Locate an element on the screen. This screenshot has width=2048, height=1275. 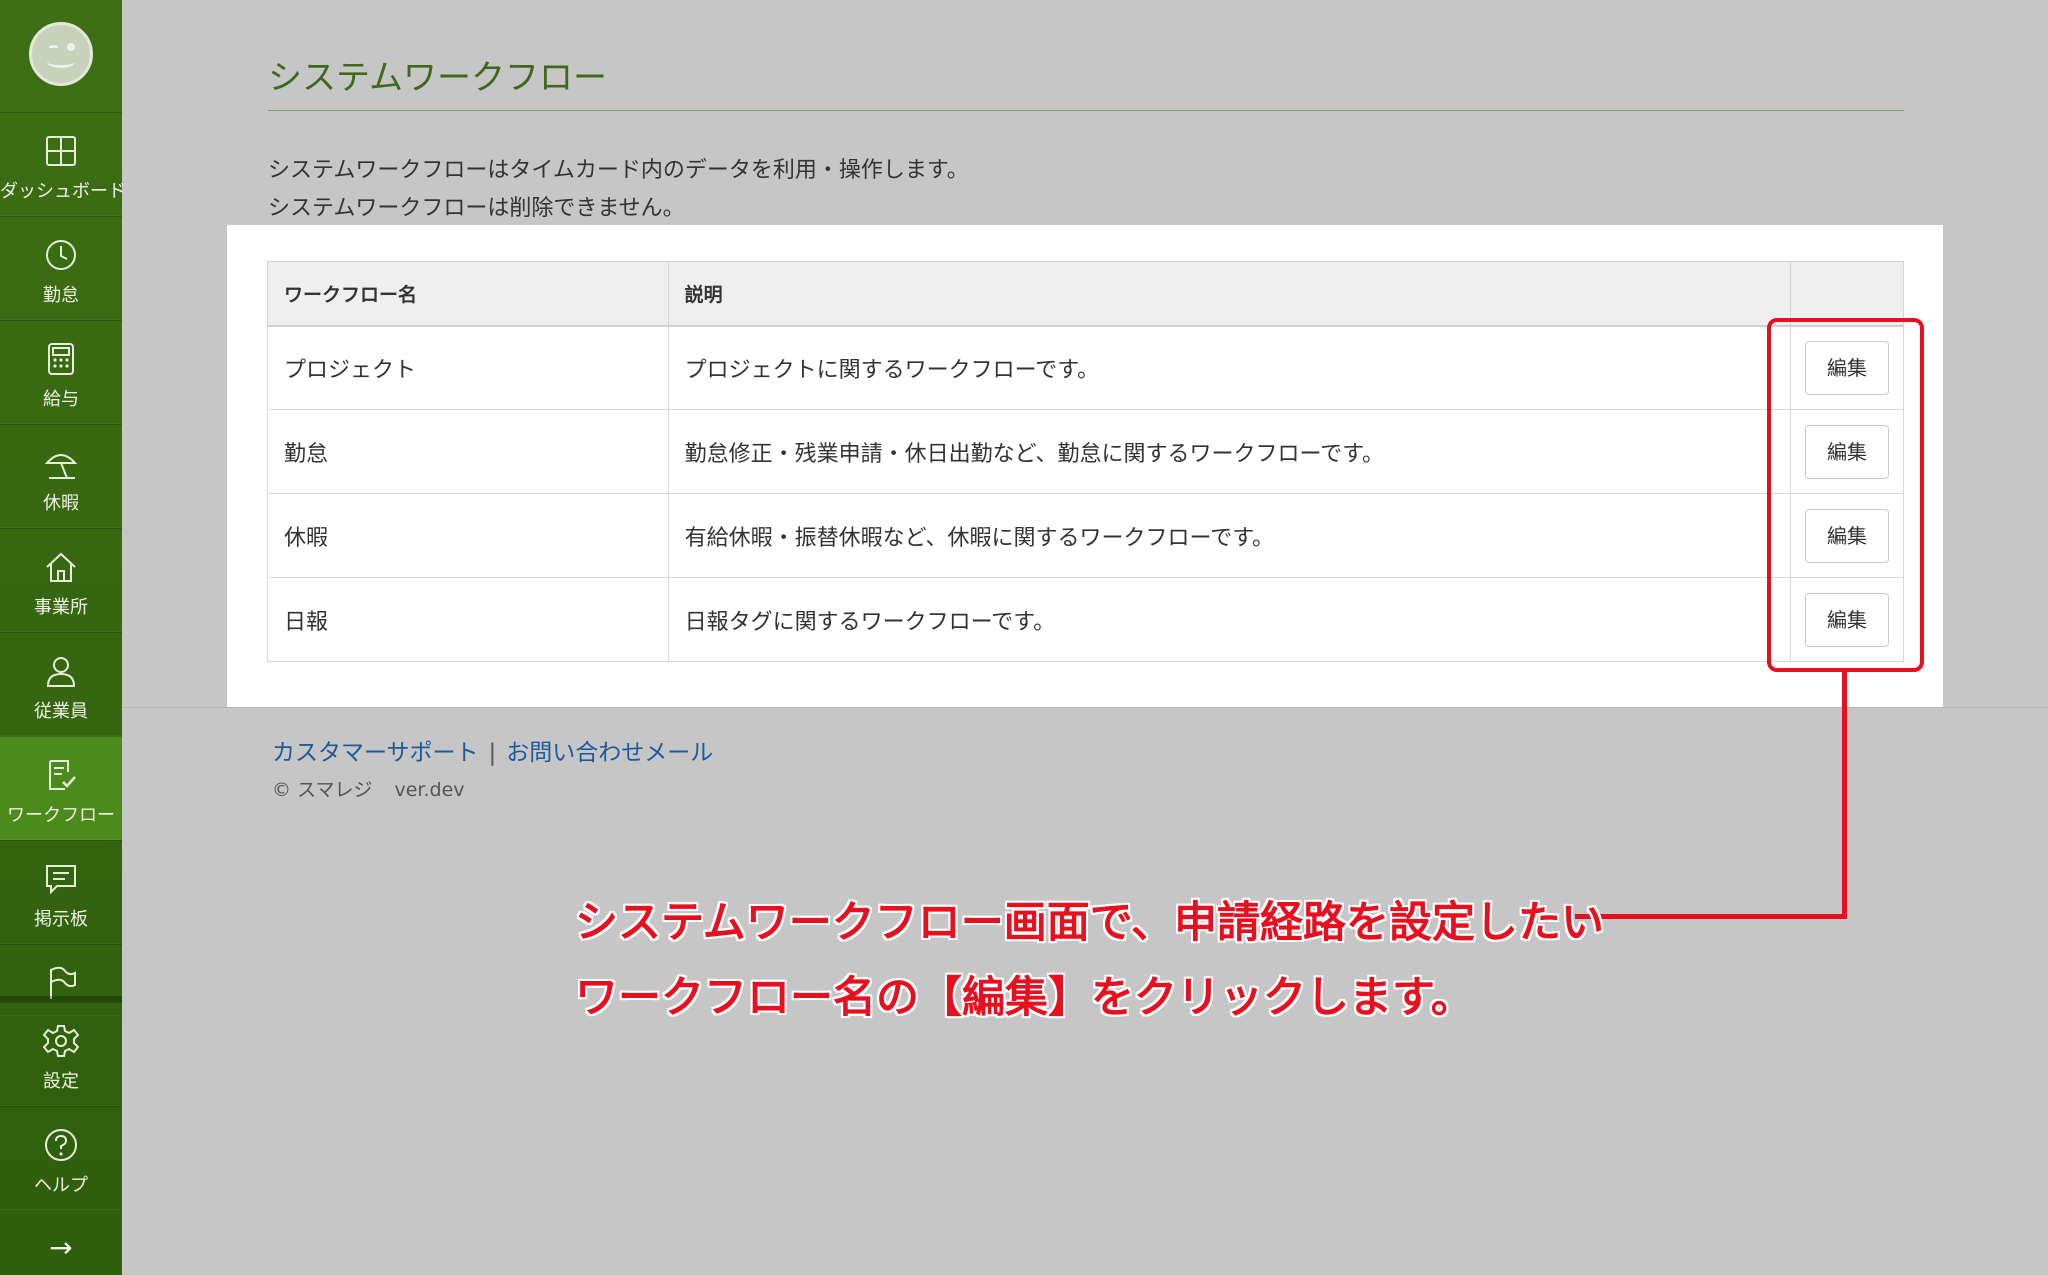
calculator-icon is located at coordinates (61, 359).